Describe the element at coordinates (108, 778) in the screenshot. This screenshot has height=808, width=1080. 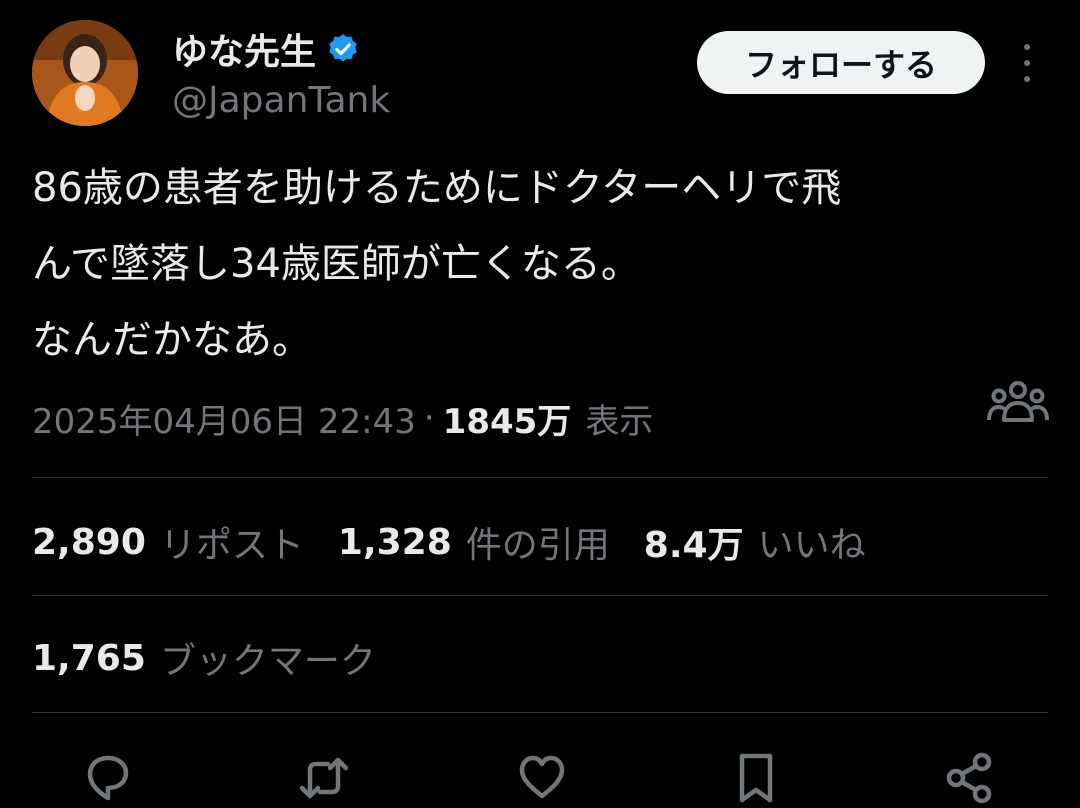
I see `reply-icon` at that location.